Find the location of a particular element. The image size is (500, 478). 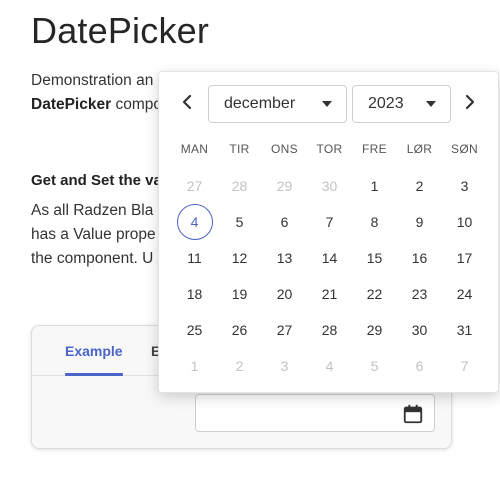

day-number: 20 is located at coordinates (284, 294).